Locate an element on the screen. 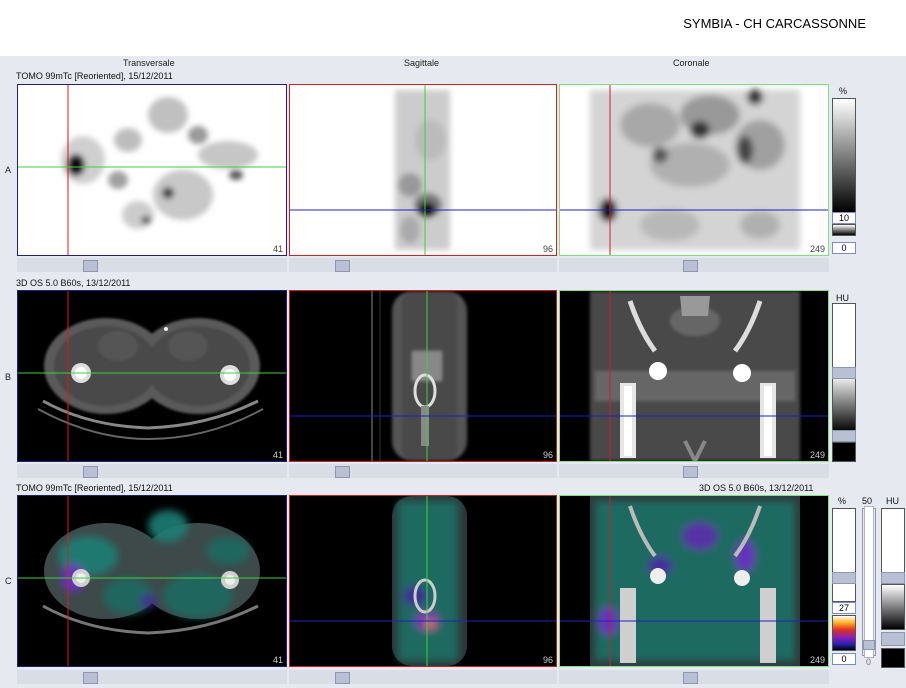 This screenshot has width=906, height=688. colorbar-c-ct-black-region is located at coordinates (893, 658).